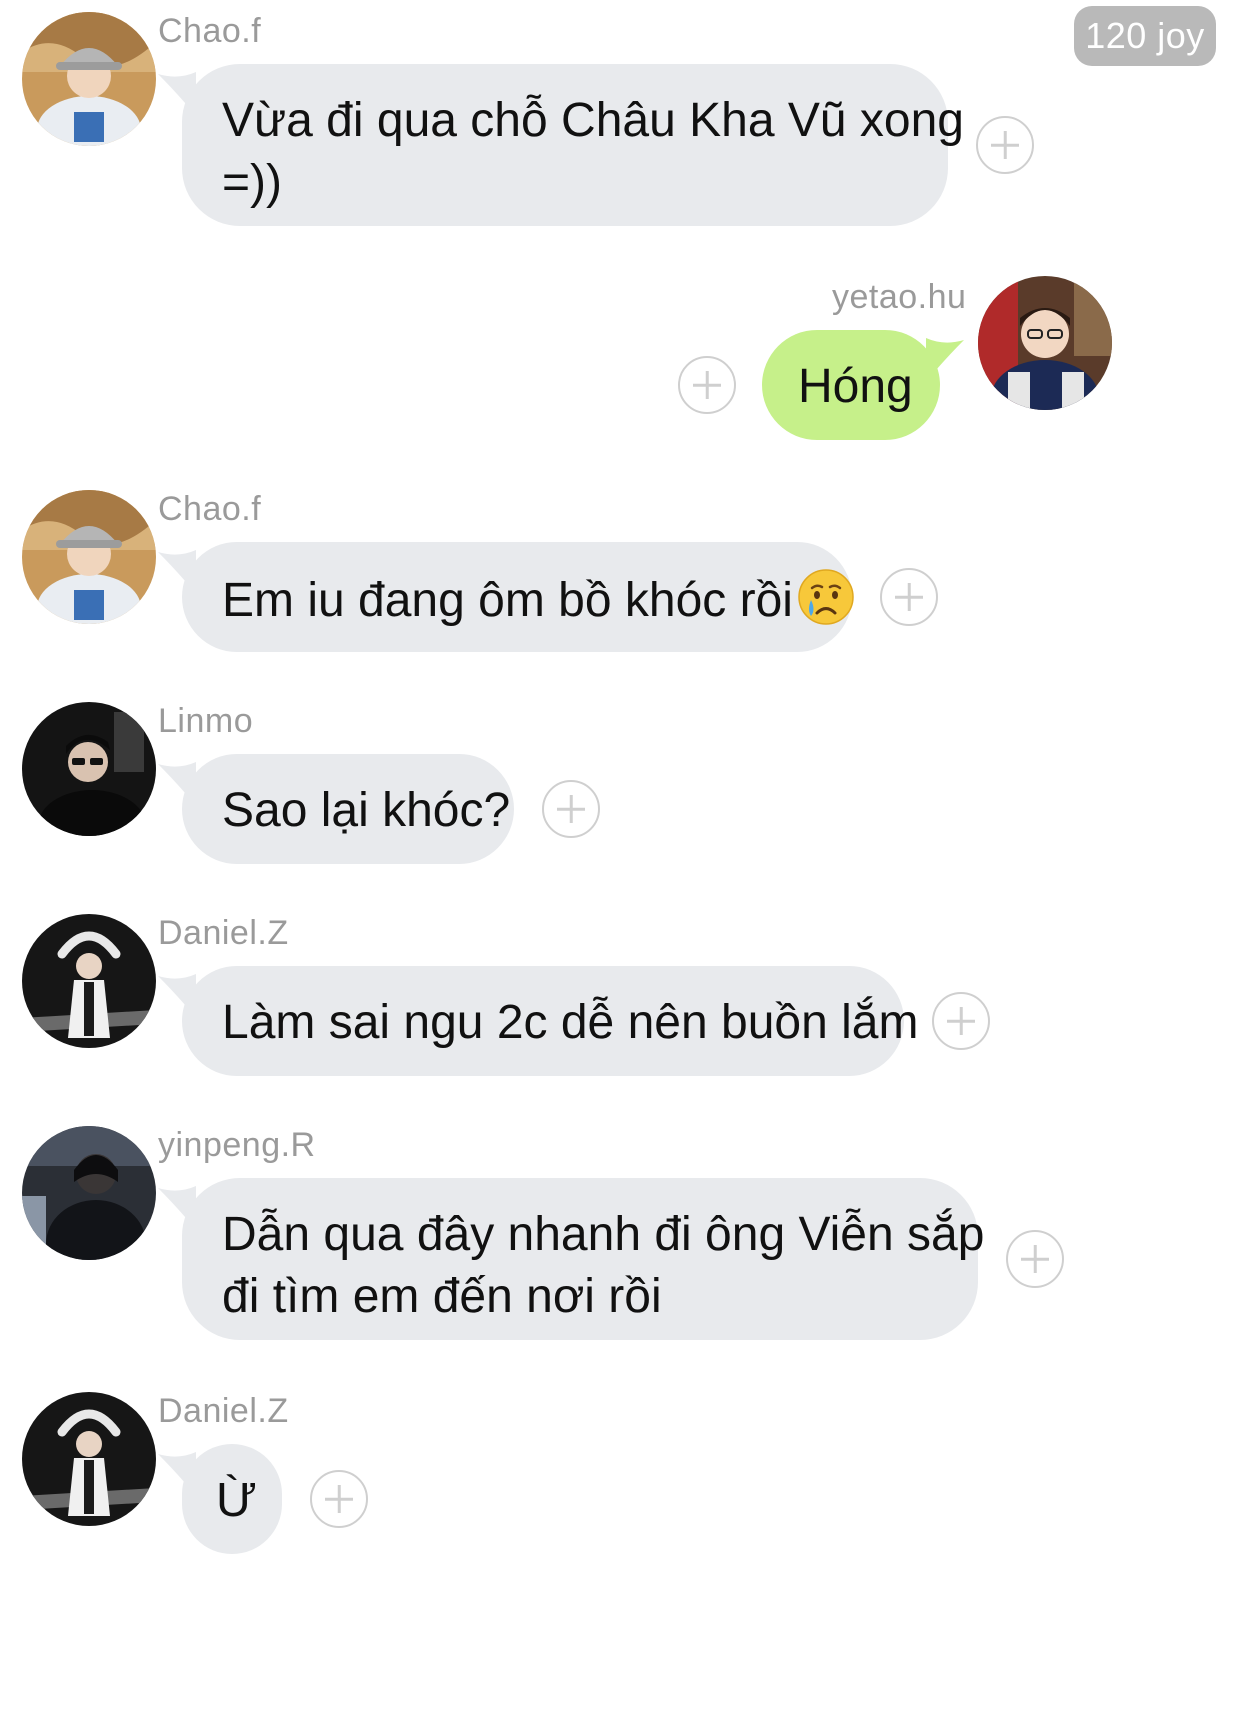 This screenshot has height=1736, width=1242. Describe the element at coordinates (206, 721) in the screenshot. I see `sender-name: Linmo` at that location.